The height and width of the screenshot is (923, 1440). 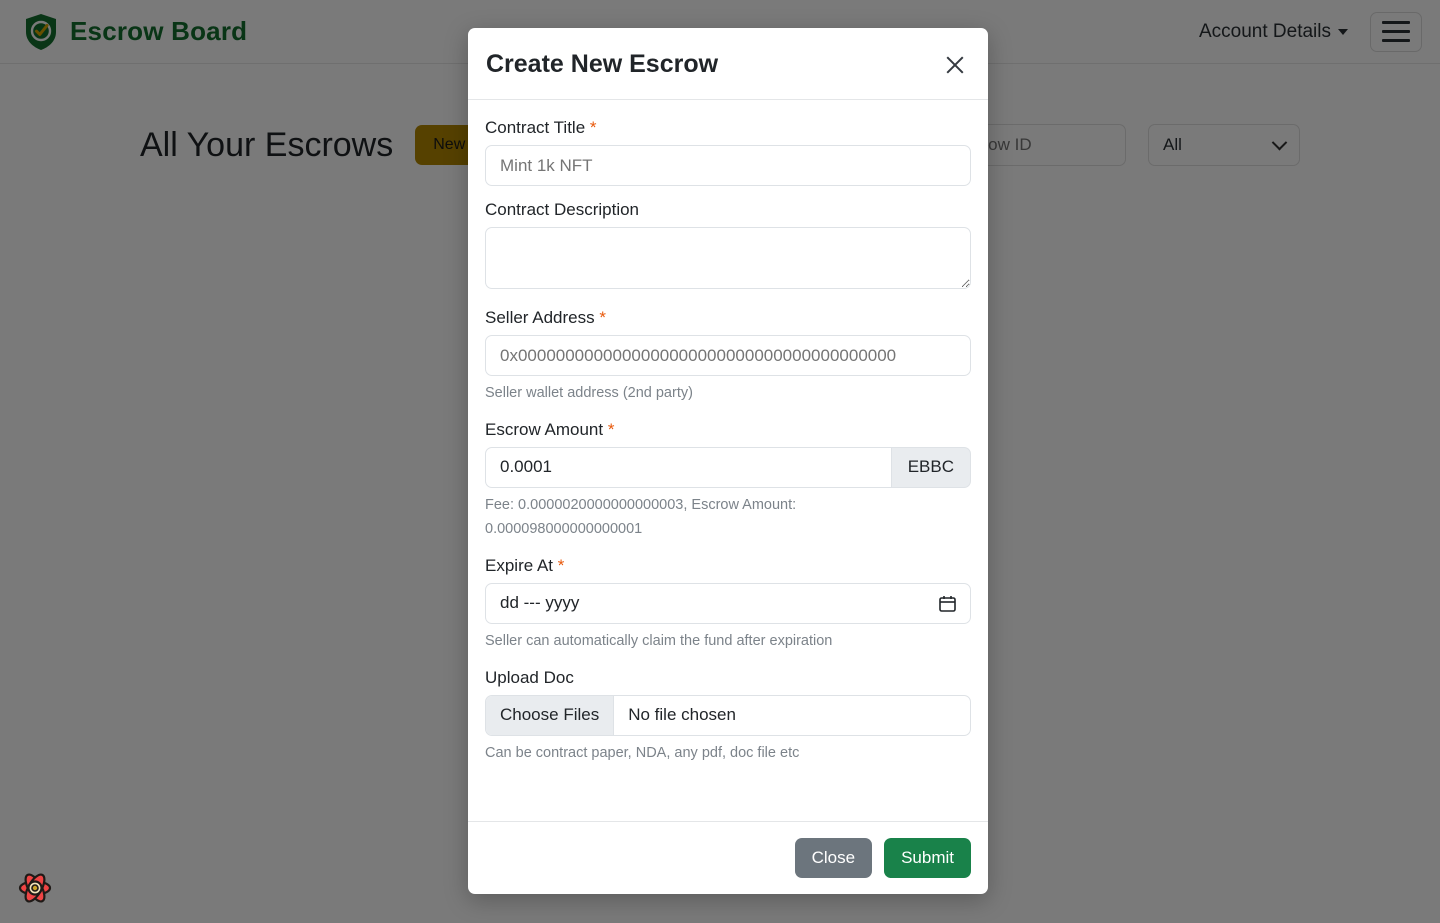 What do you see at coordinates (589, 393) in the screenshot?
I see `seller-address-help: Seller wallet address (2nd party)` at bounding box center [589, 393].